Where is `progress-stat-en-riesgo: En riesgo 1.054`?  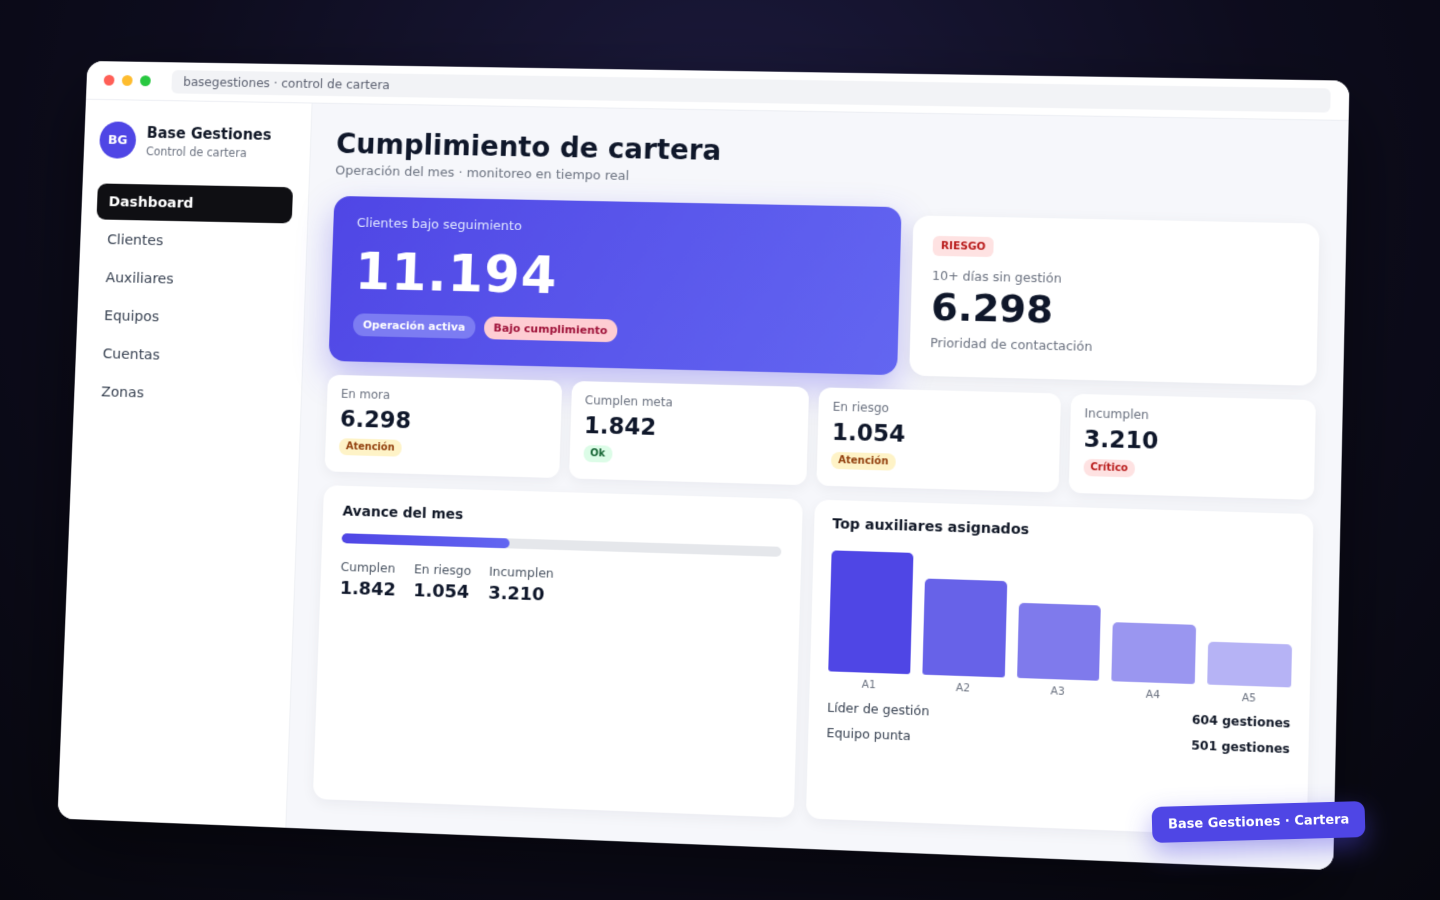 progress-stat-en-riesgo: En riesgo 1.054 is located at coordinates (442, 582).